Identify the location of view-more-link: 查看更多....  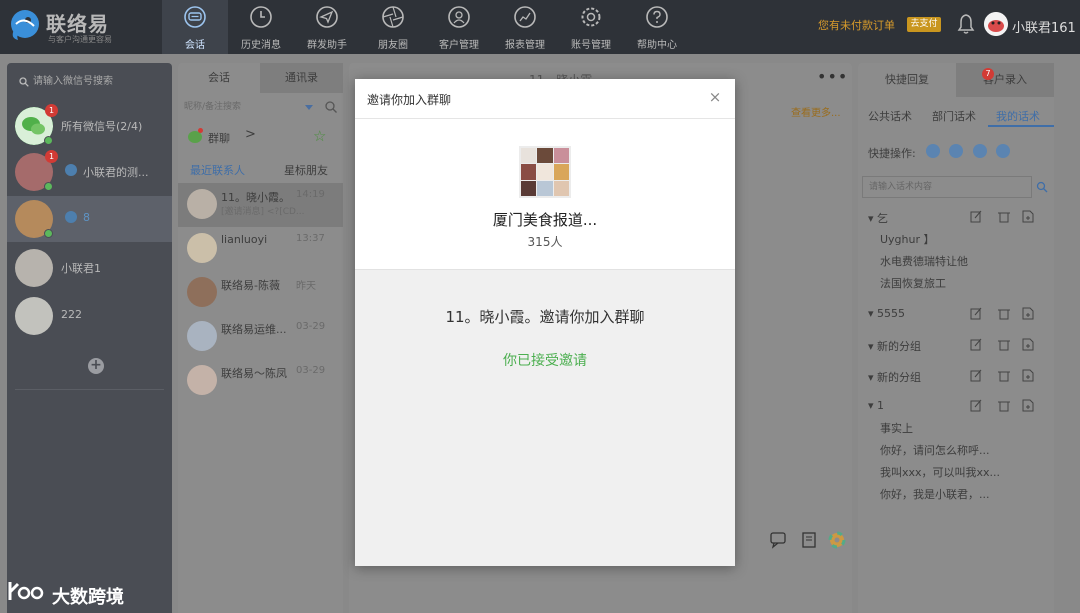
(816, 111).